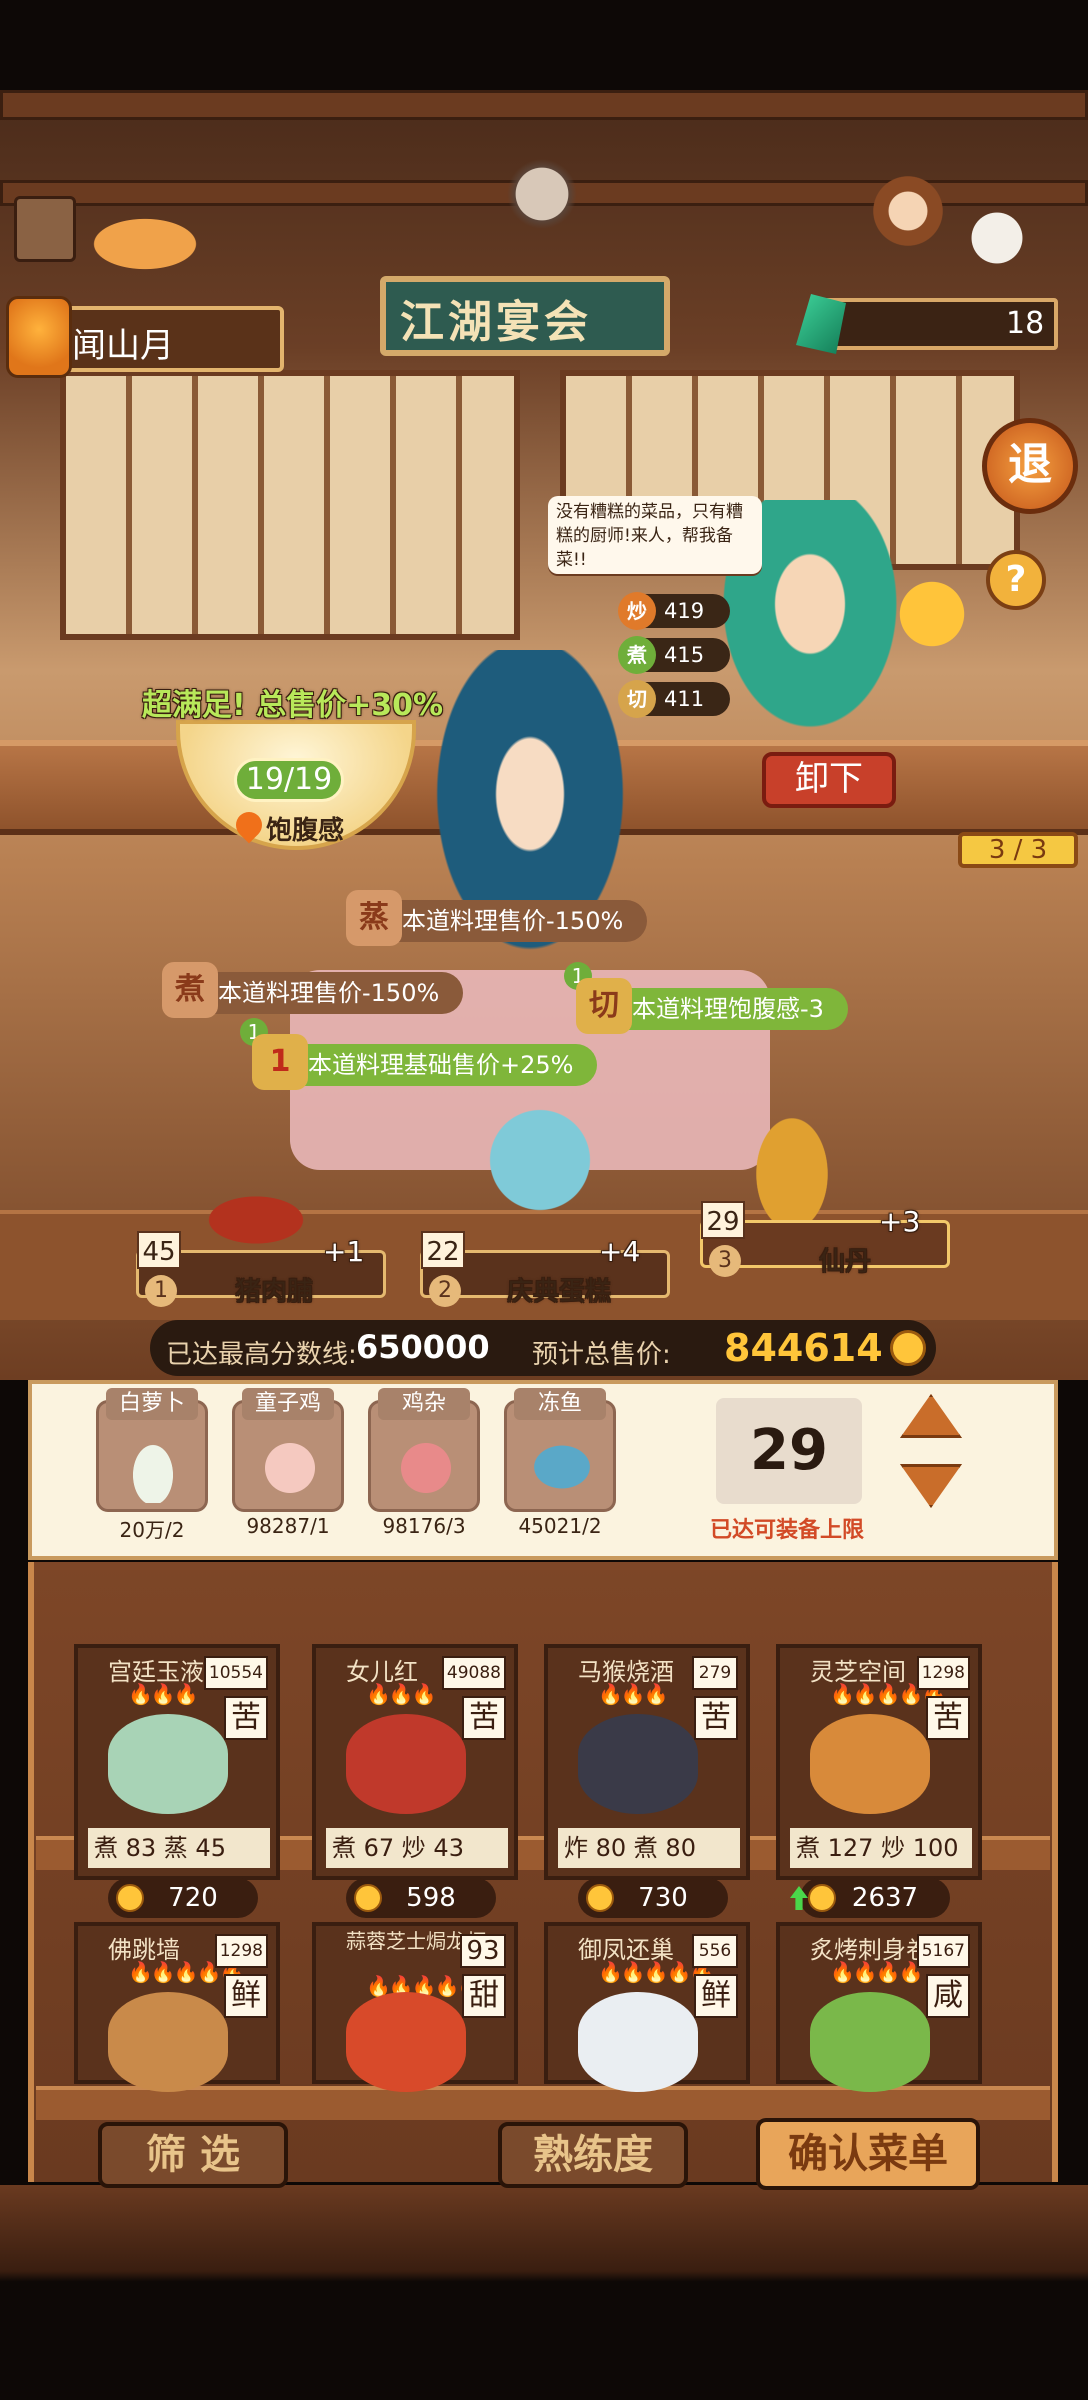 The width and height of the screenshot is (1088, 2400). Describe the element at coordinates (545, 1269) in the screenshot. I see `served-dish-2: 22 2 庆典蛋糕 +4` at that location.